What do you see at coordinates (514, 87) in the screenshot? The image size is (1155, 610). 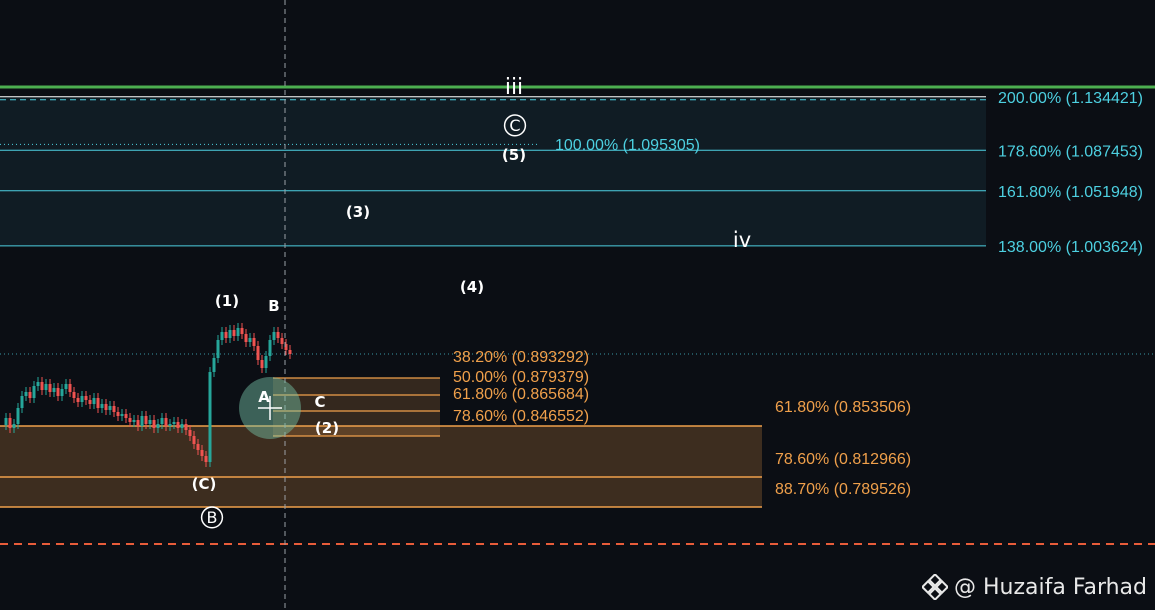 I see `wave-label: iii` at bounding box center [514, 87].